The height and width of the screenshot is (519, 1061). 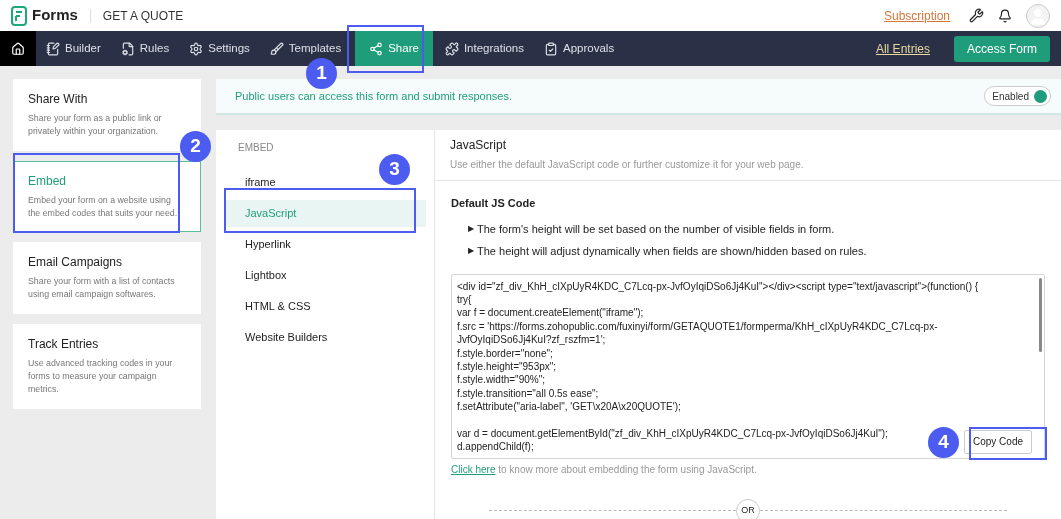 What do you see at coordinates (102, 288) in the screenshot?
I see `option-description: Share your form with a list of contacts using email campaign softwares.` at bounding box center [102, 288].